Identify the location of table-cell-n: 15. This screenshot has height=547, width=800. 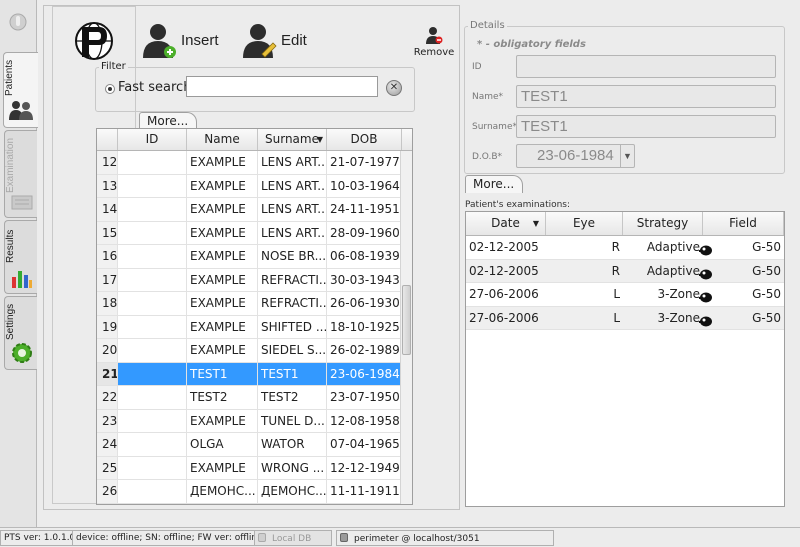
(107, 232).